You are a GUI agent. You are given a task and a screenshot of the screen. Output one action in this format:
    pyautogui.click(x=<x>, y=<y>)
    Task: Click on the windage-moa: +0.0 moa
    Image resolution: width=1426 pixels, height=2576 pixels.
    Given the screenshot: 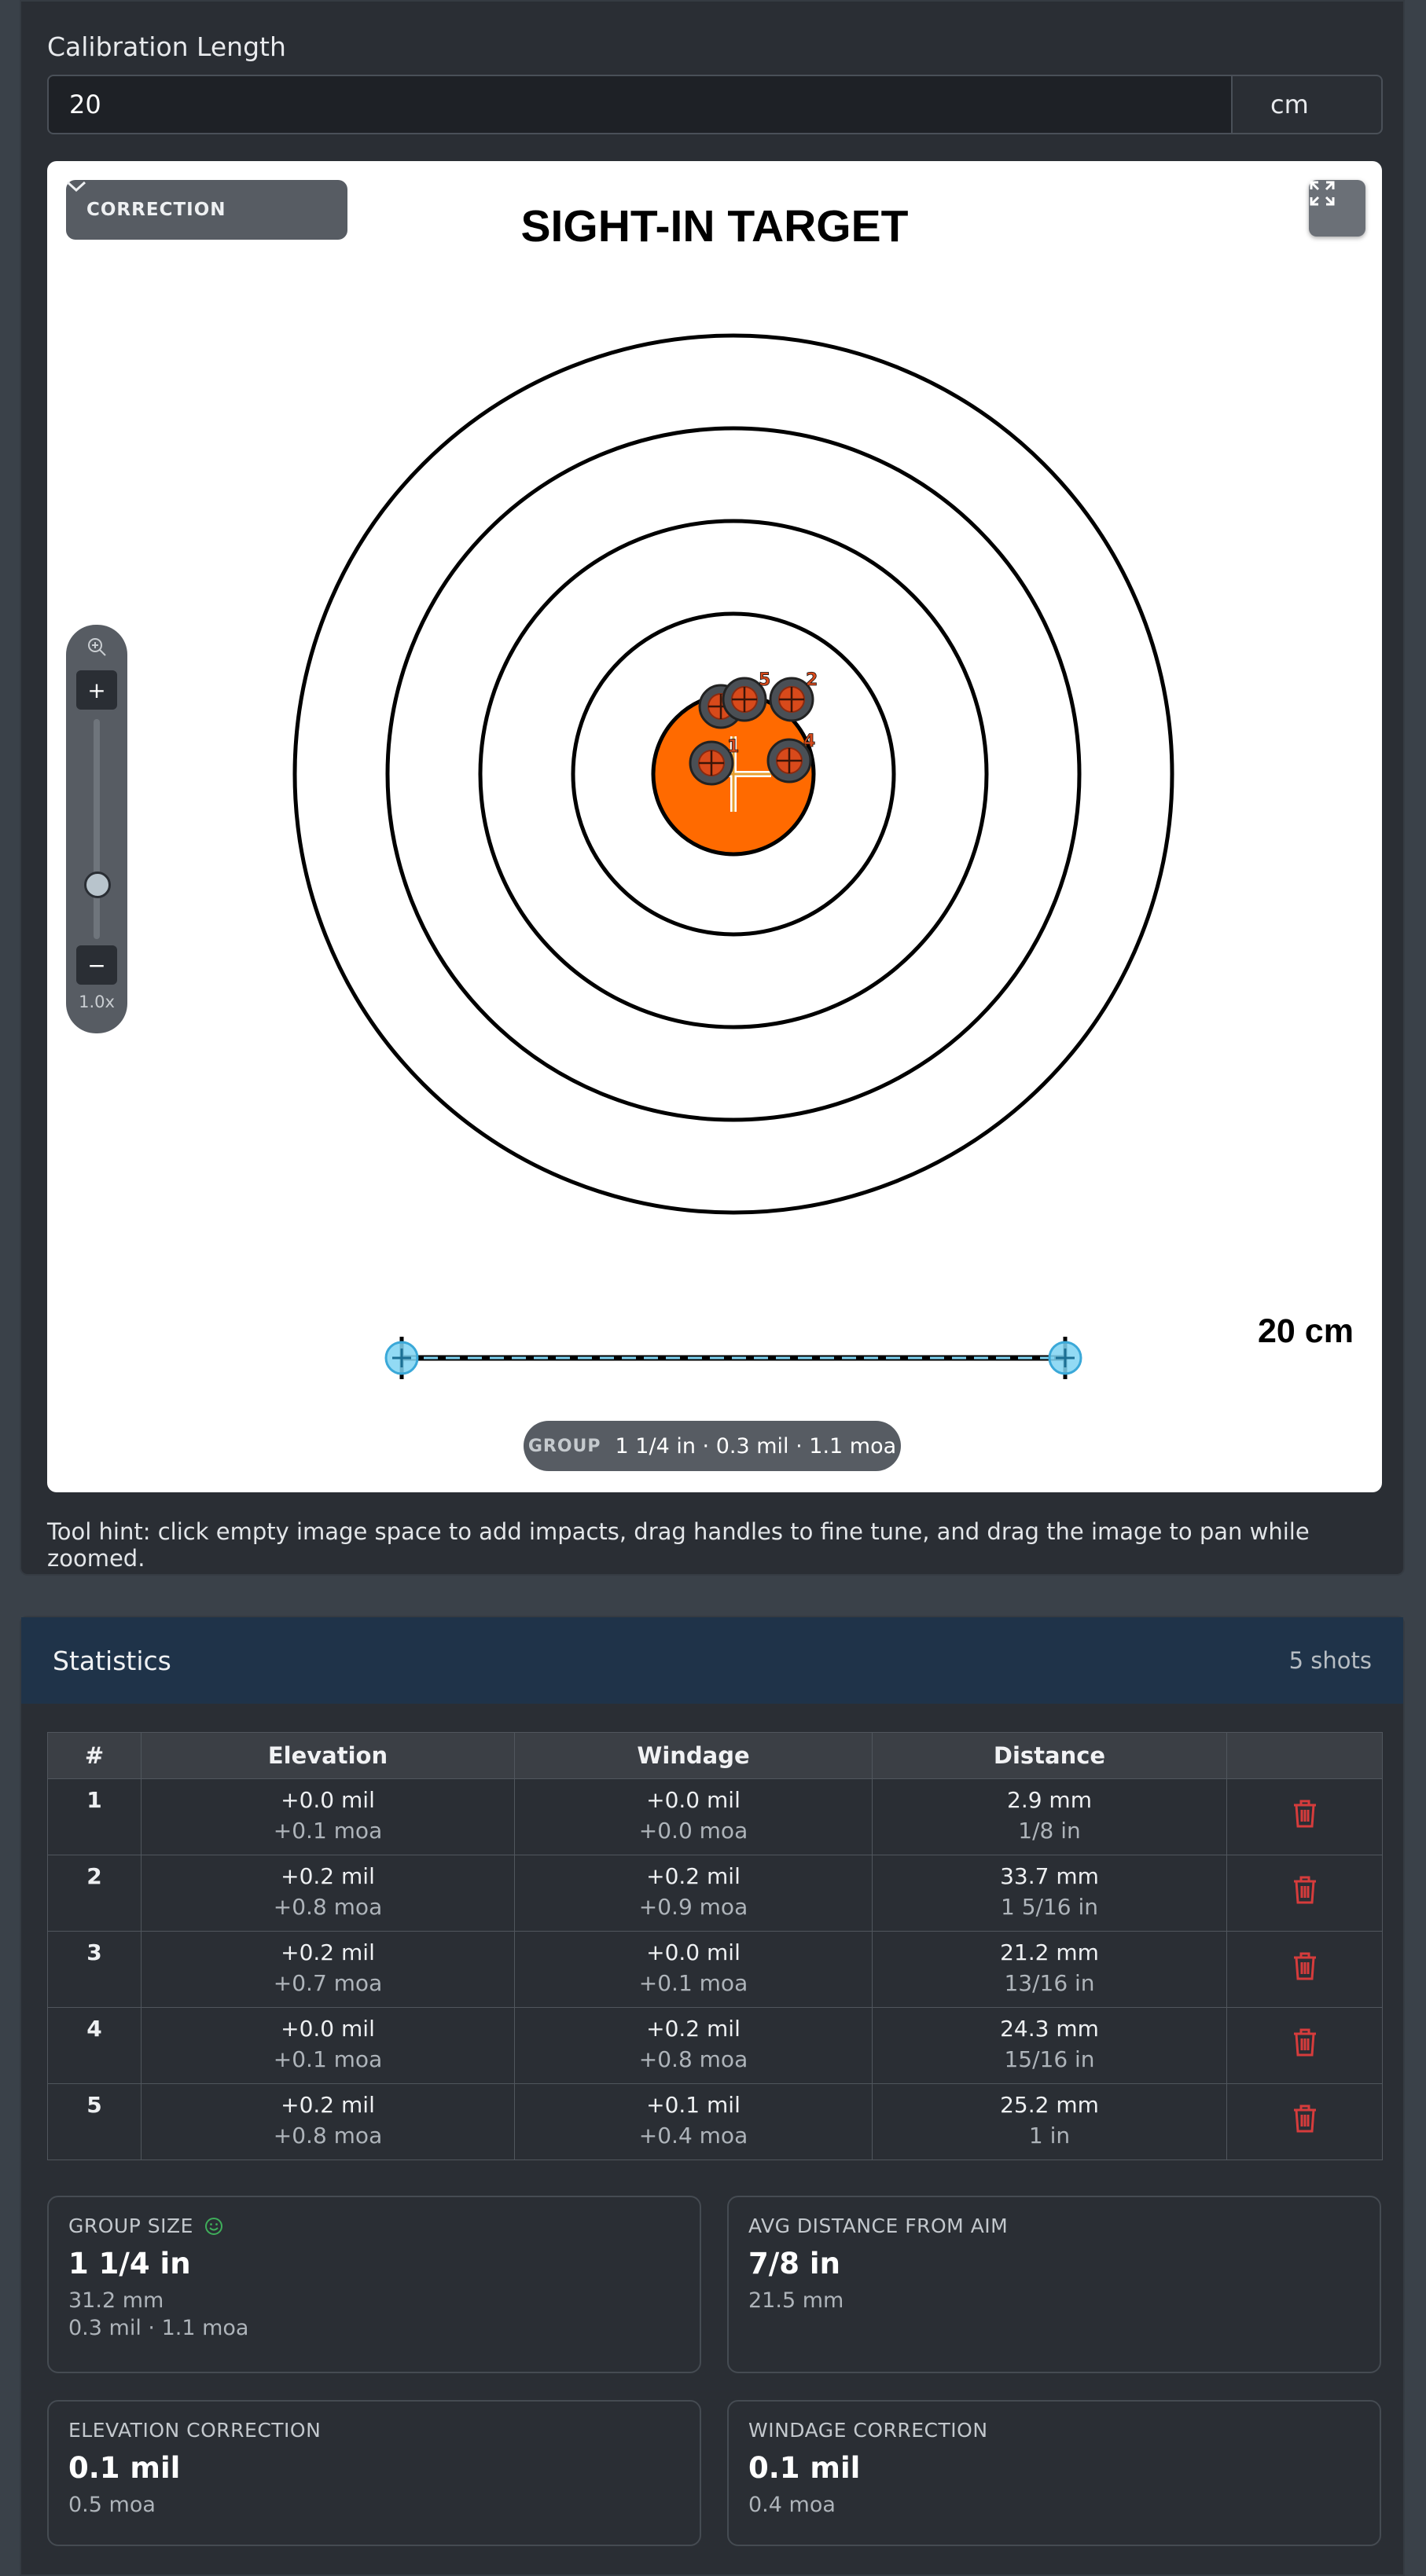 What is the action you would take?
    pyautogui.click(x=693, y=1831)
    